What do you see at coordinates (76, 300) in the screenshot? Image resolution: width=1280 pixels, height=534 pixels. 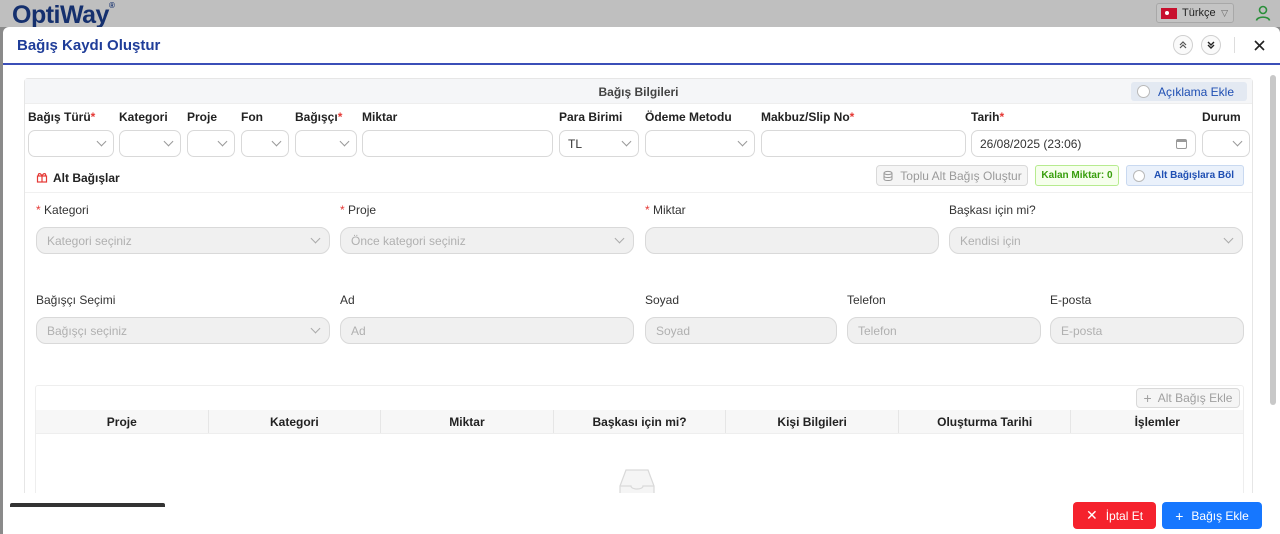 I see `sub-donor-label: Bağışçı Seçimi` at bounding box center [76, 300].